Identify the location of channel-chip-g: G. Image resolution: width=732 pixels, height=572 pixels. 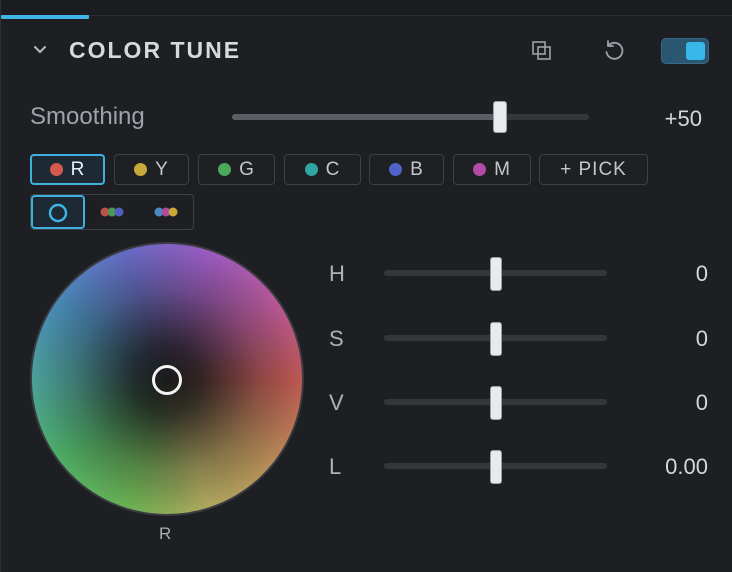
(236, 169).